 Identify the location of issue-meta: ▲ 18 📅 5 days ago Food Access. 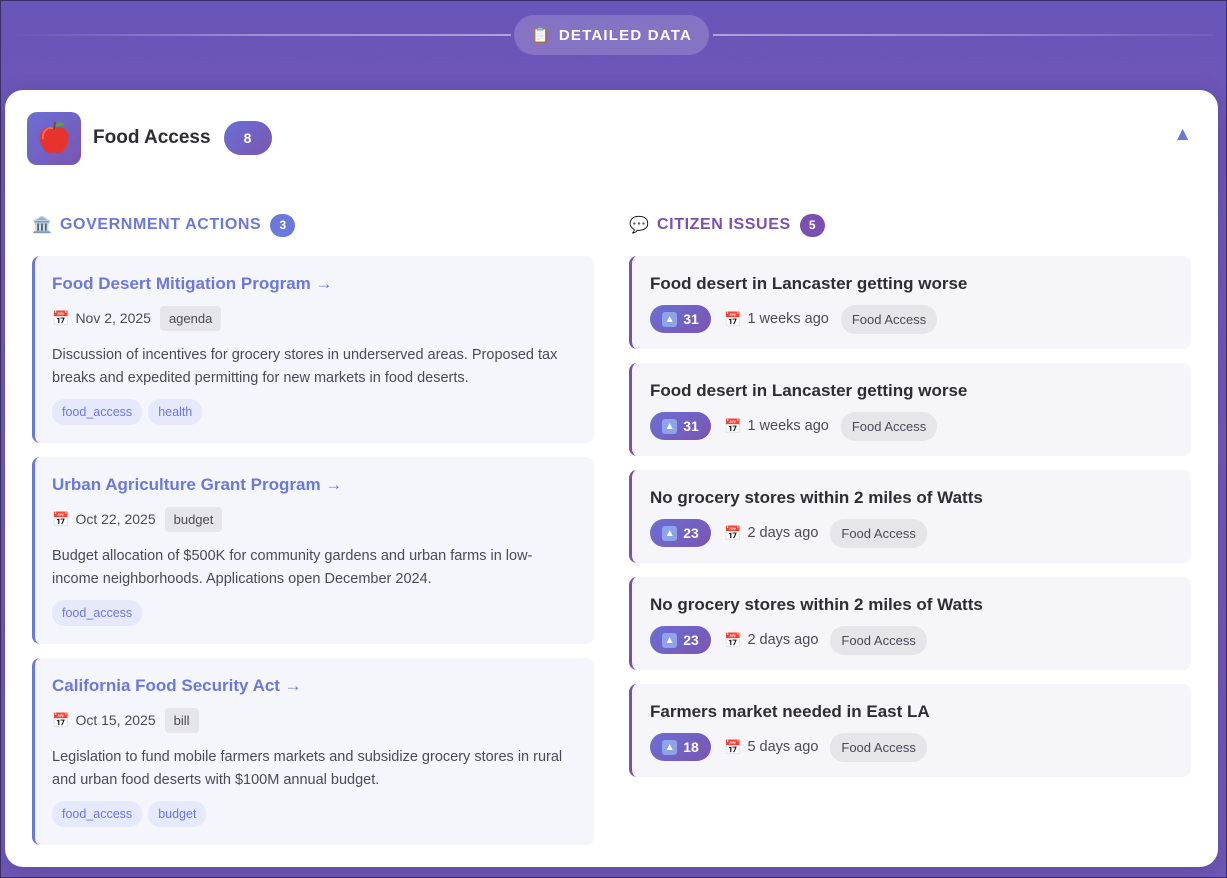
(912, 747).